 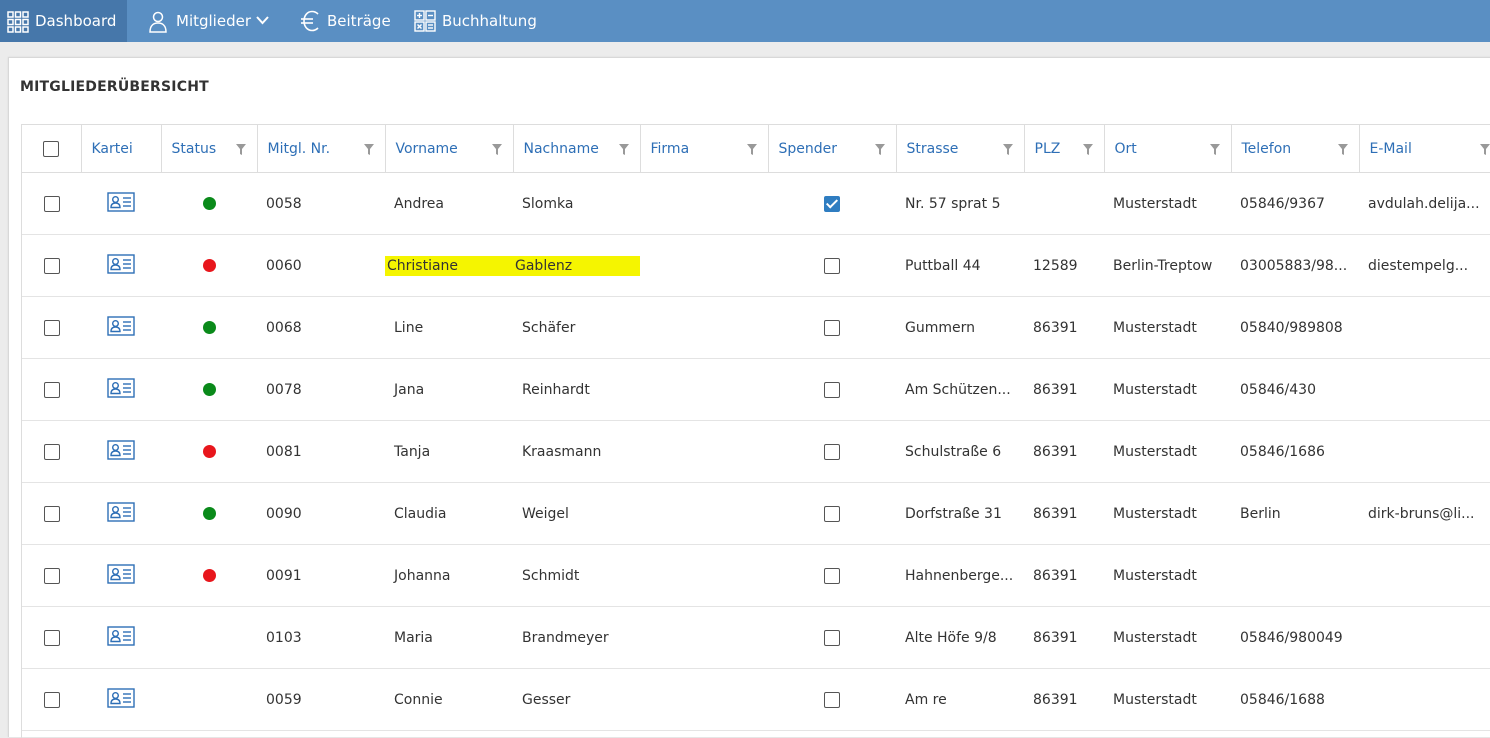 I want to click on nav-buchhaltung: Buchhaltung, so click(x=475, y=21).